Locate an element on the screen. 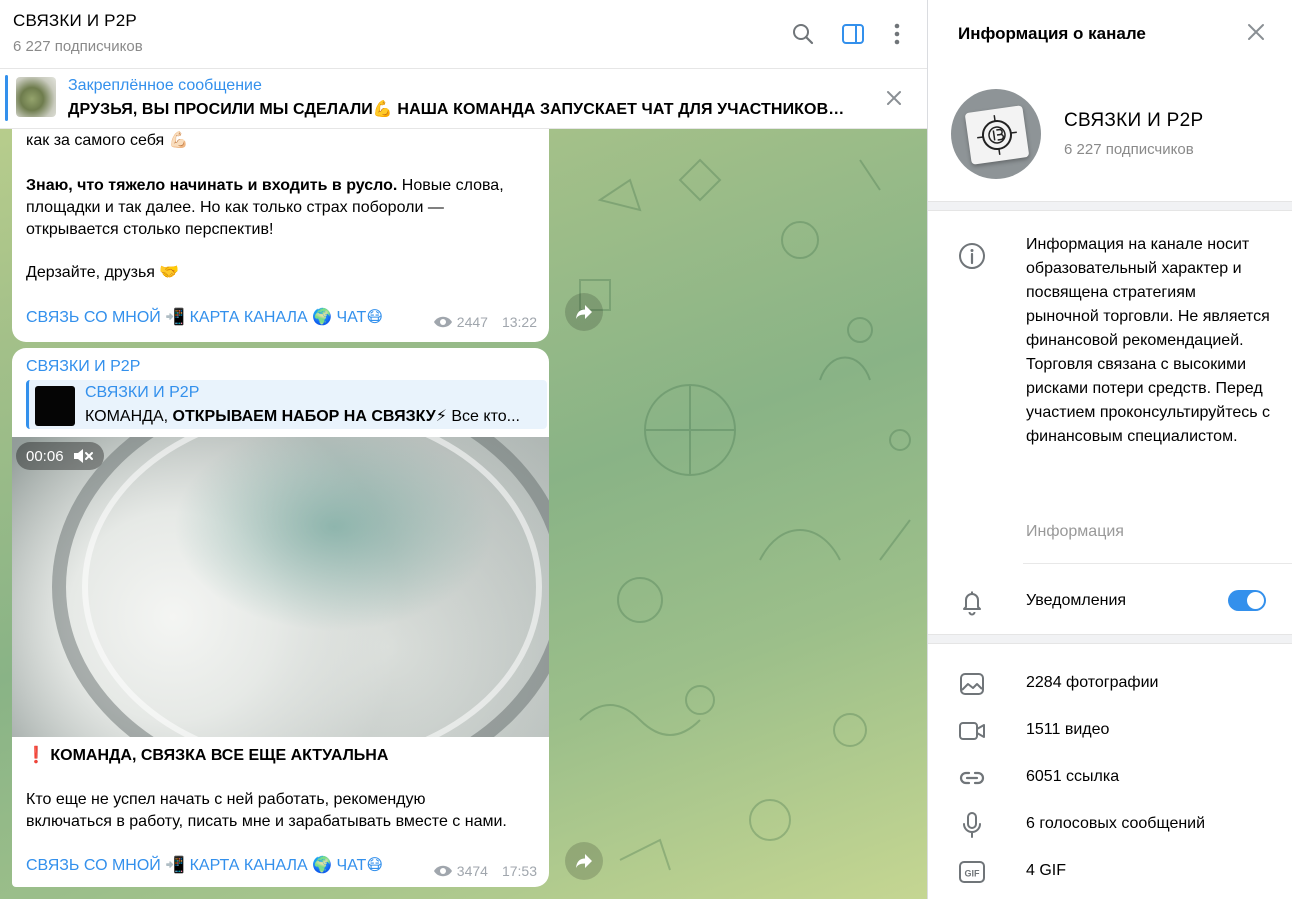 The width and height of the screenshot is (1292, 899). reply-title: СВЯЗКИ И P2P is located at coordinates (142, 392).